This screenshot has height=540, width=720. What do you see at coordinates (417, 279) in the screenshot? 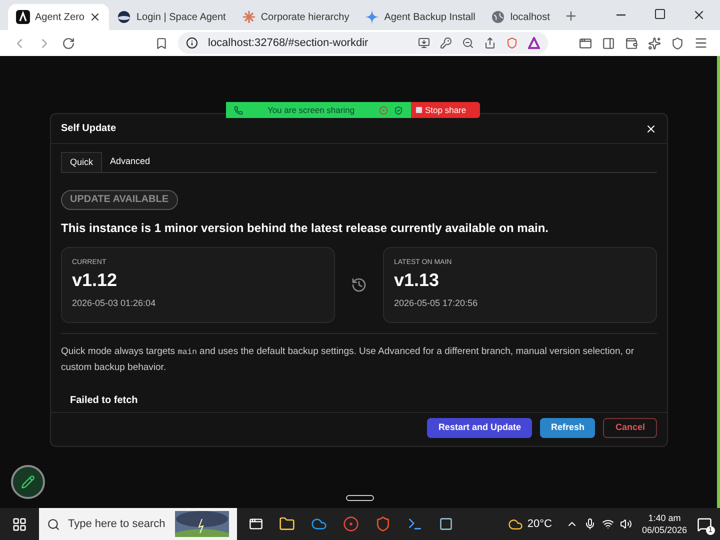
I see `version-number: v1.13` at bounding box center [417, 279].